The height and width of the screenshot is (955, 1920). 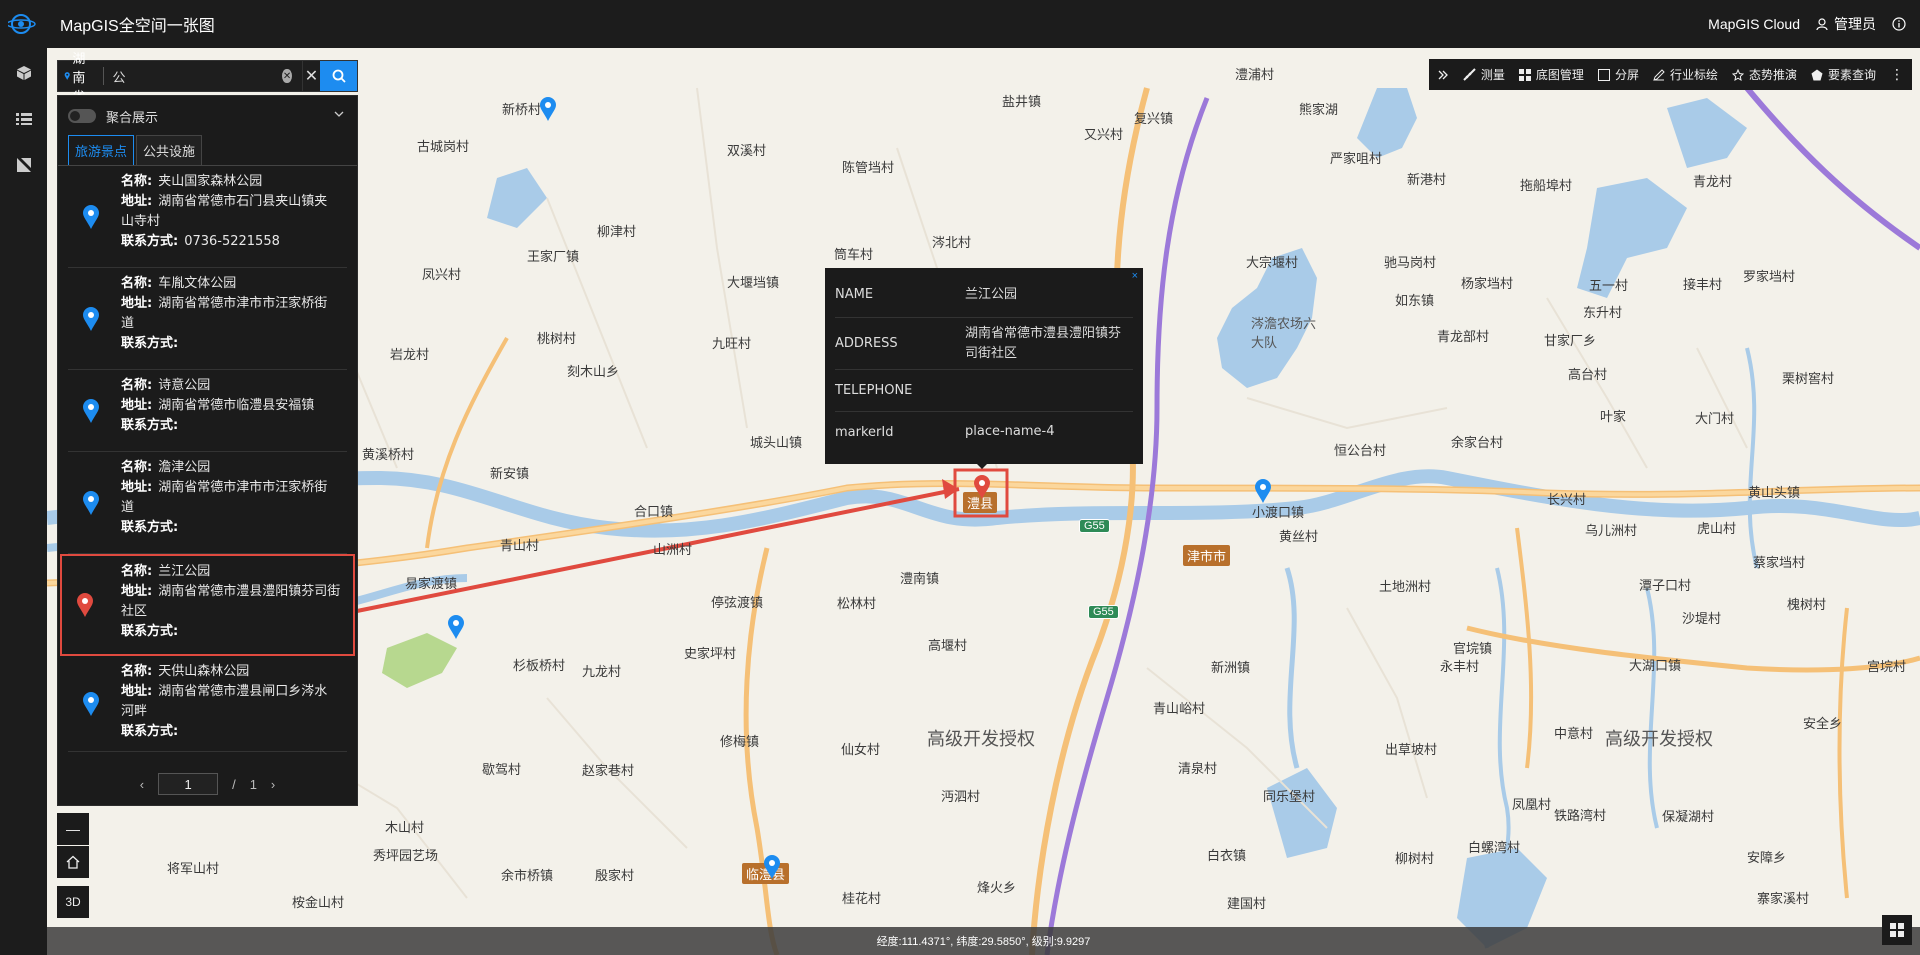 What do you see at coordinates (1685, 74) in the screenshot?
I see `tool-plotting: 行业标绘` at bounding box center [1685, 74].